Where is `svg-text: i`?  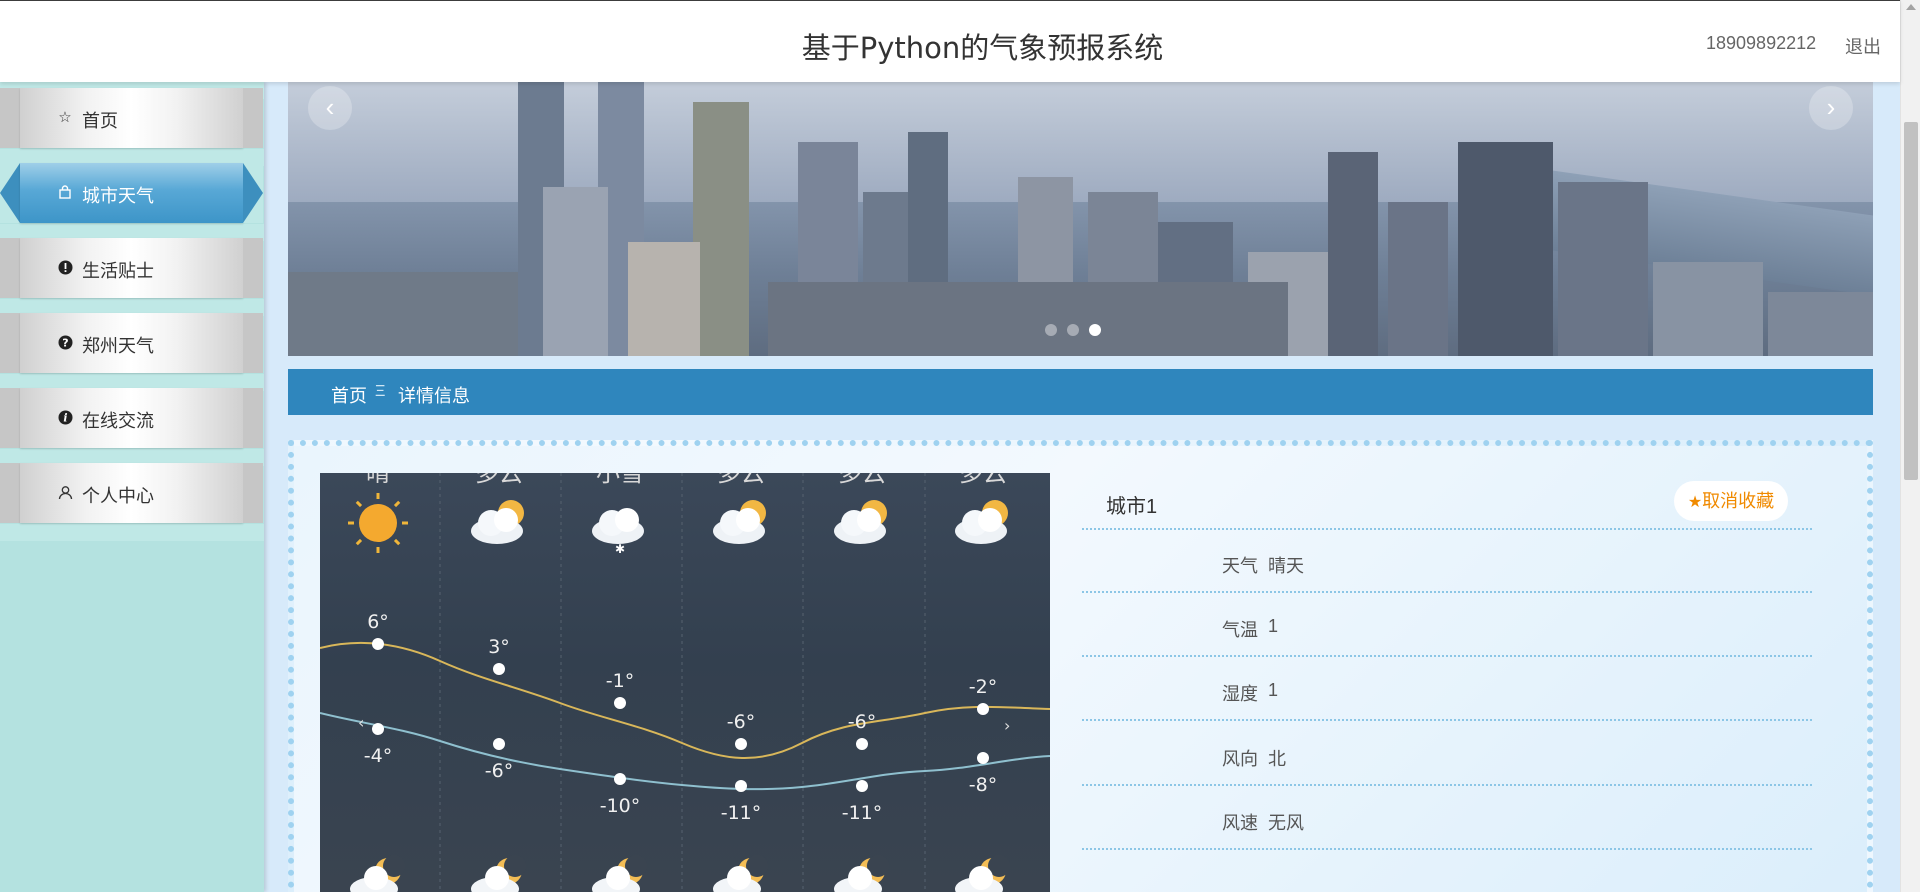
svg-text: i is located at coordinates (65, 418).